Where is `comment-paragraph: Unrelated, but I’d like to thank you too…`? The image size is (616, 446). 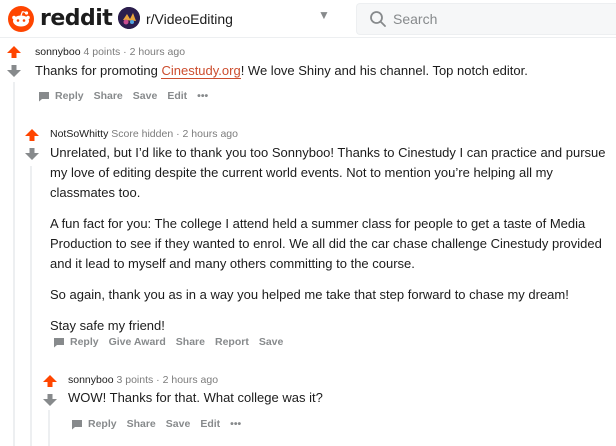 comment-paragraph: Unrelated, but I’d like to thank you too… is located at coordinates (328, 172).